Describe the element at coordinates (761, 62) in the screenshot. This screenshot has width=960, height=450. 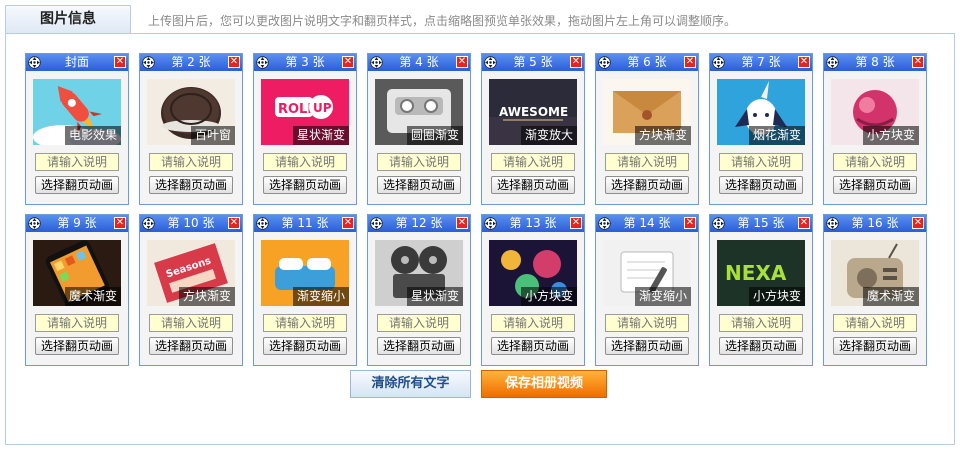
I see `card-header: 第 7 张 ✕` at that location.